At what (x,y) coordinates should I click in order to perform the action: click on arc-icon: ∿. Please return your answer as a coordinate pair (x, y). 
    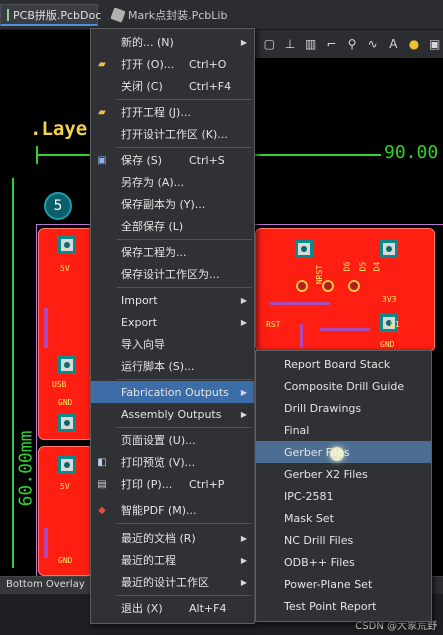
    Looking at the image, I should click on (372, 44).